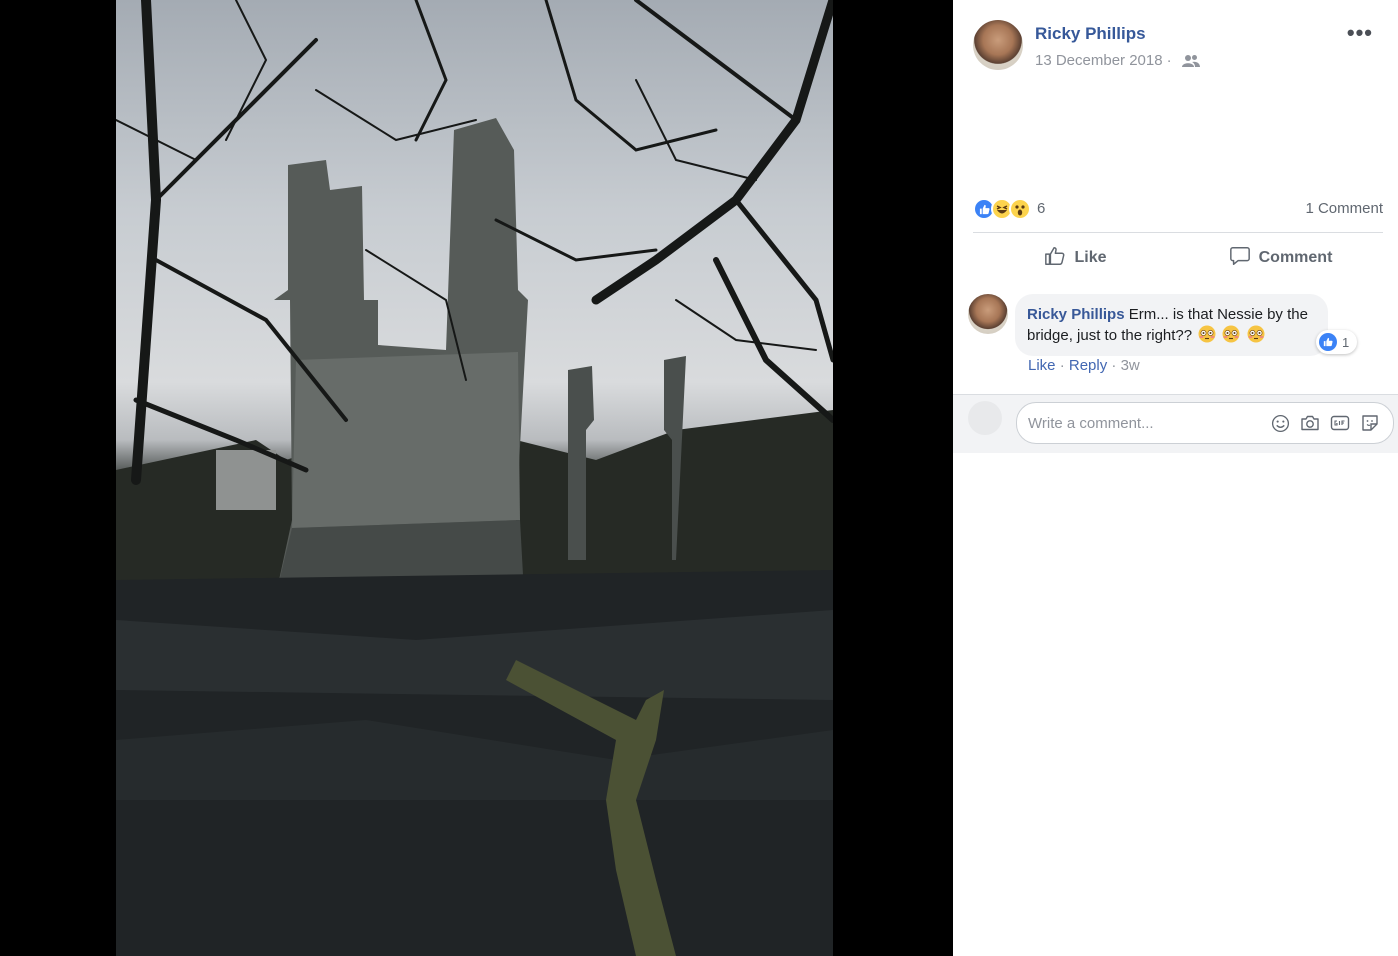 The image size is (1398, 956). What do you see at coordinates (998, 45) in the screenshot?
I see `author-avatar` at bounding box center [998, 45].